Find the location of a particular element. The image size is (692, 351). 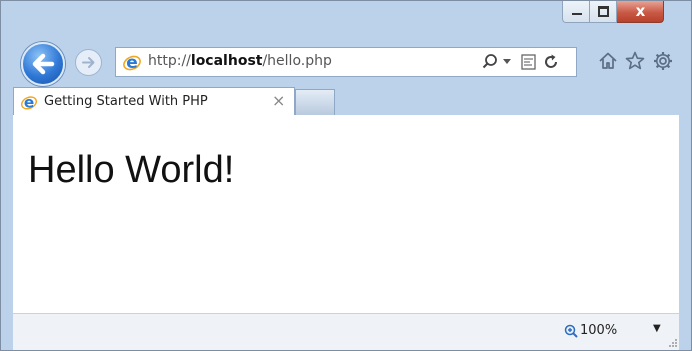

resize-grip-icon is located at coordinates (673, 343).